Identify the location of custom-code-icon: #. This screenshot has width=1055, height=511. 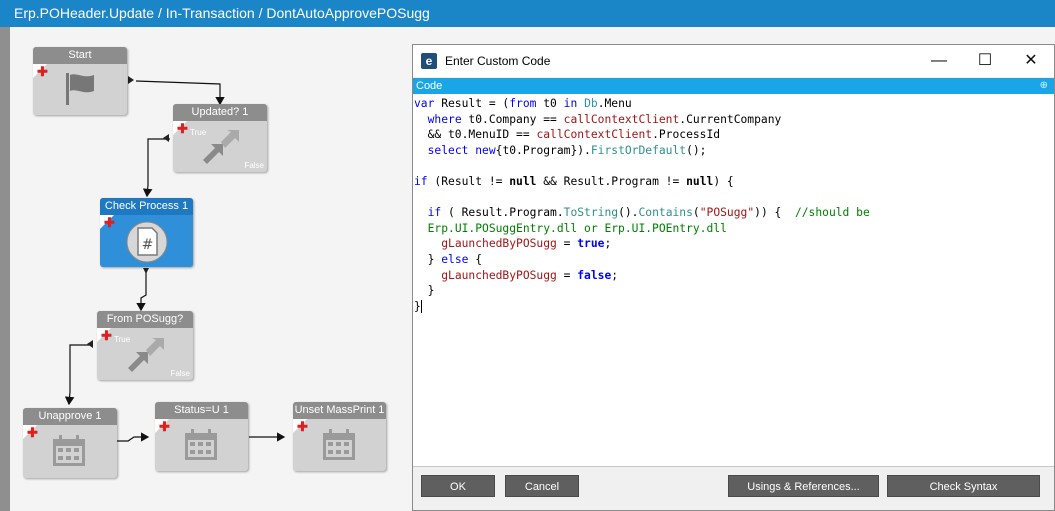
(147, 242).